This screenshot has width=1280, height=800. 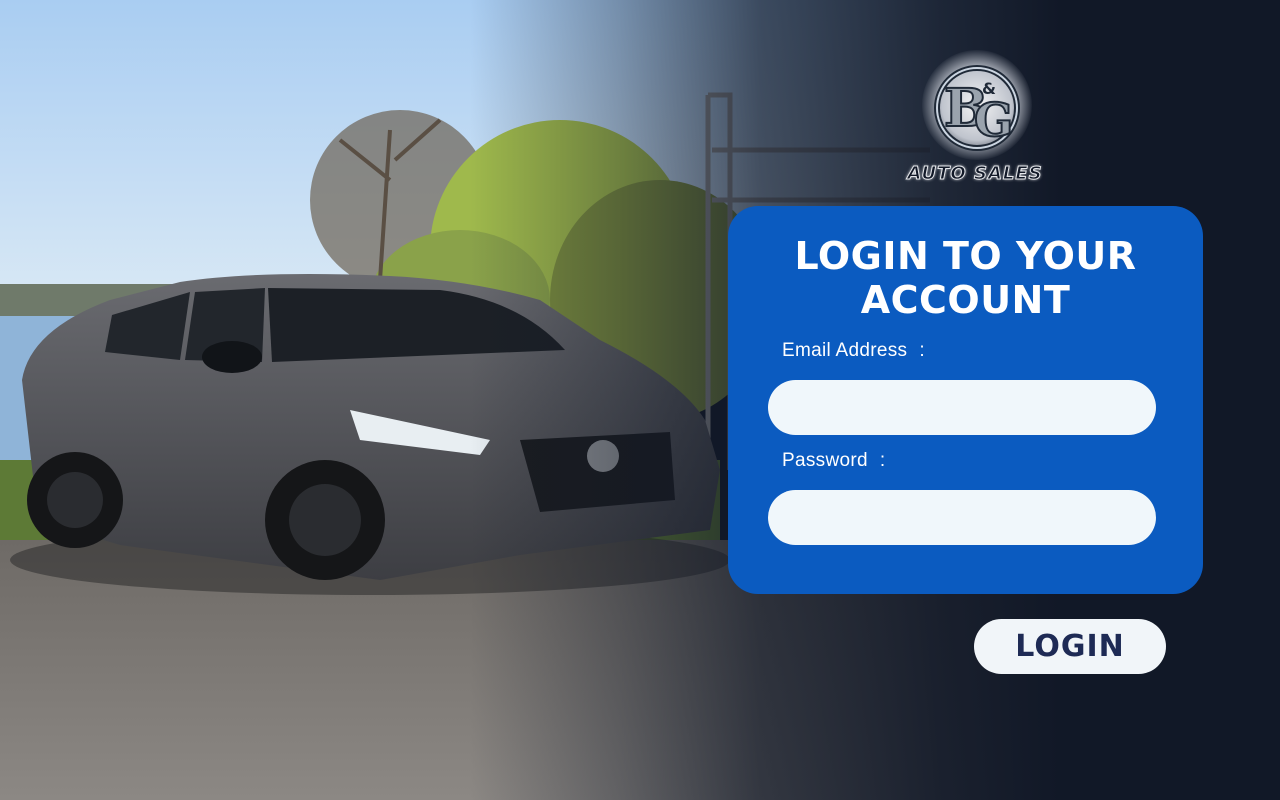 I want to click on email-label-colon: :, so click(x=922, y=350).